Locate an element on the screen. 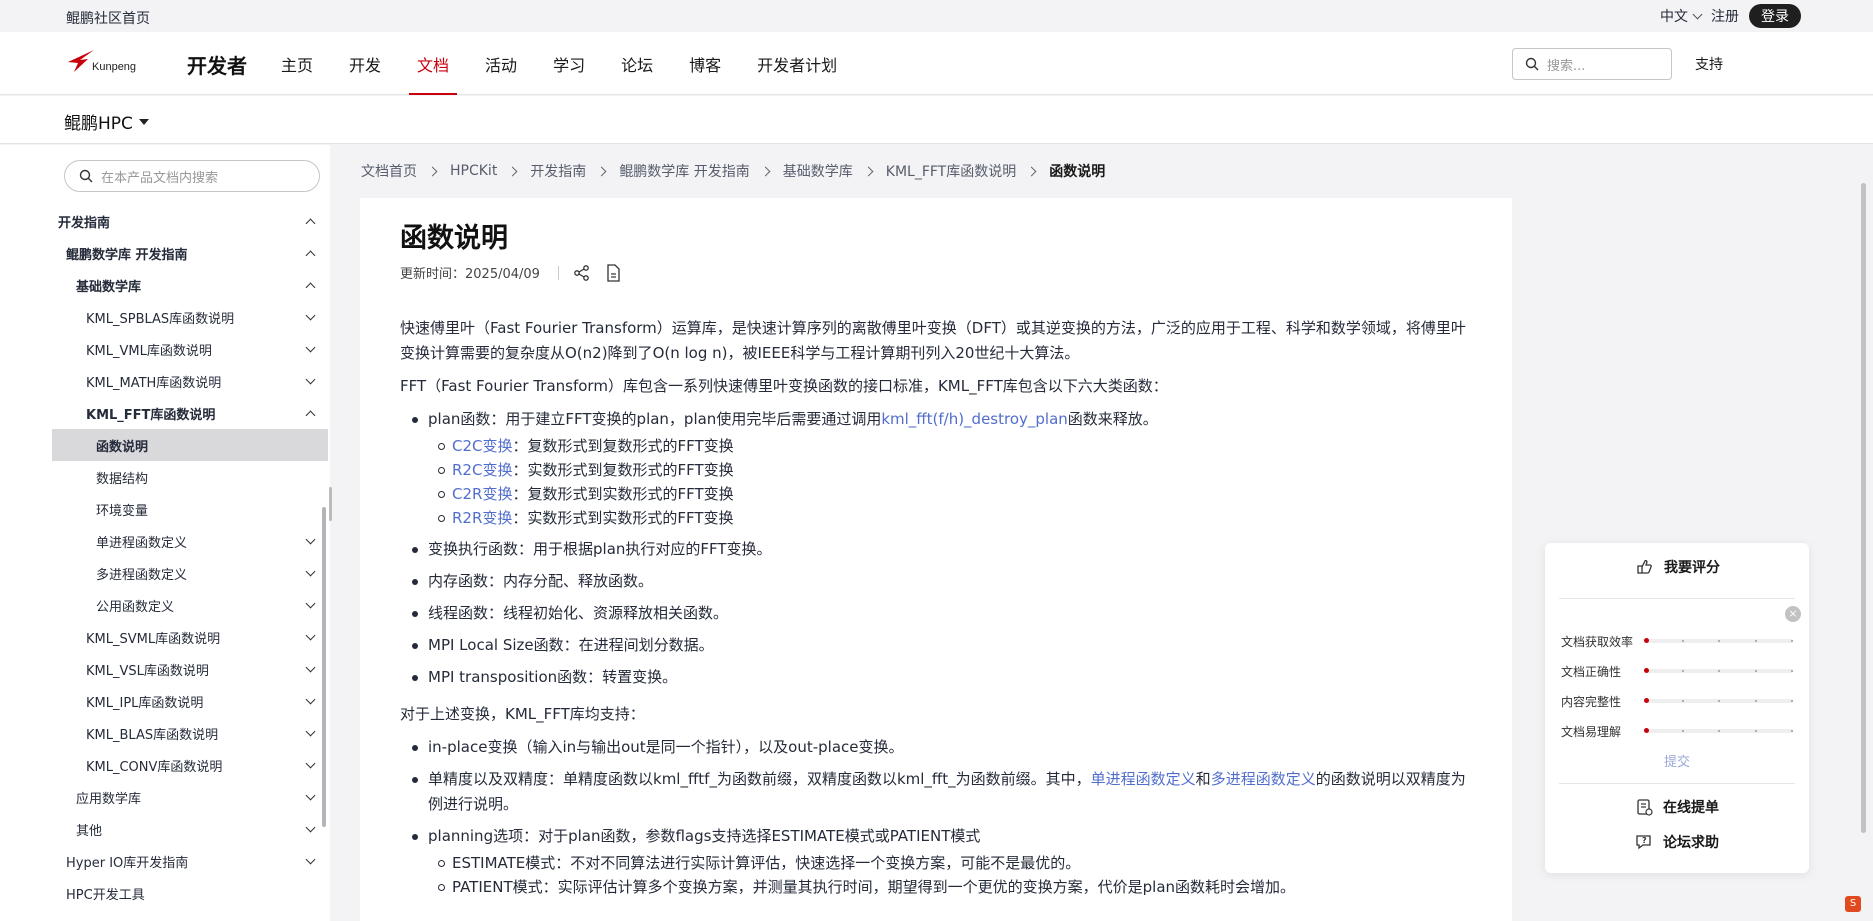 The width and height of the screenshot is (1873, 921). sidebar-tree-item: 基础数学库 is located at coordinates (190, 285).